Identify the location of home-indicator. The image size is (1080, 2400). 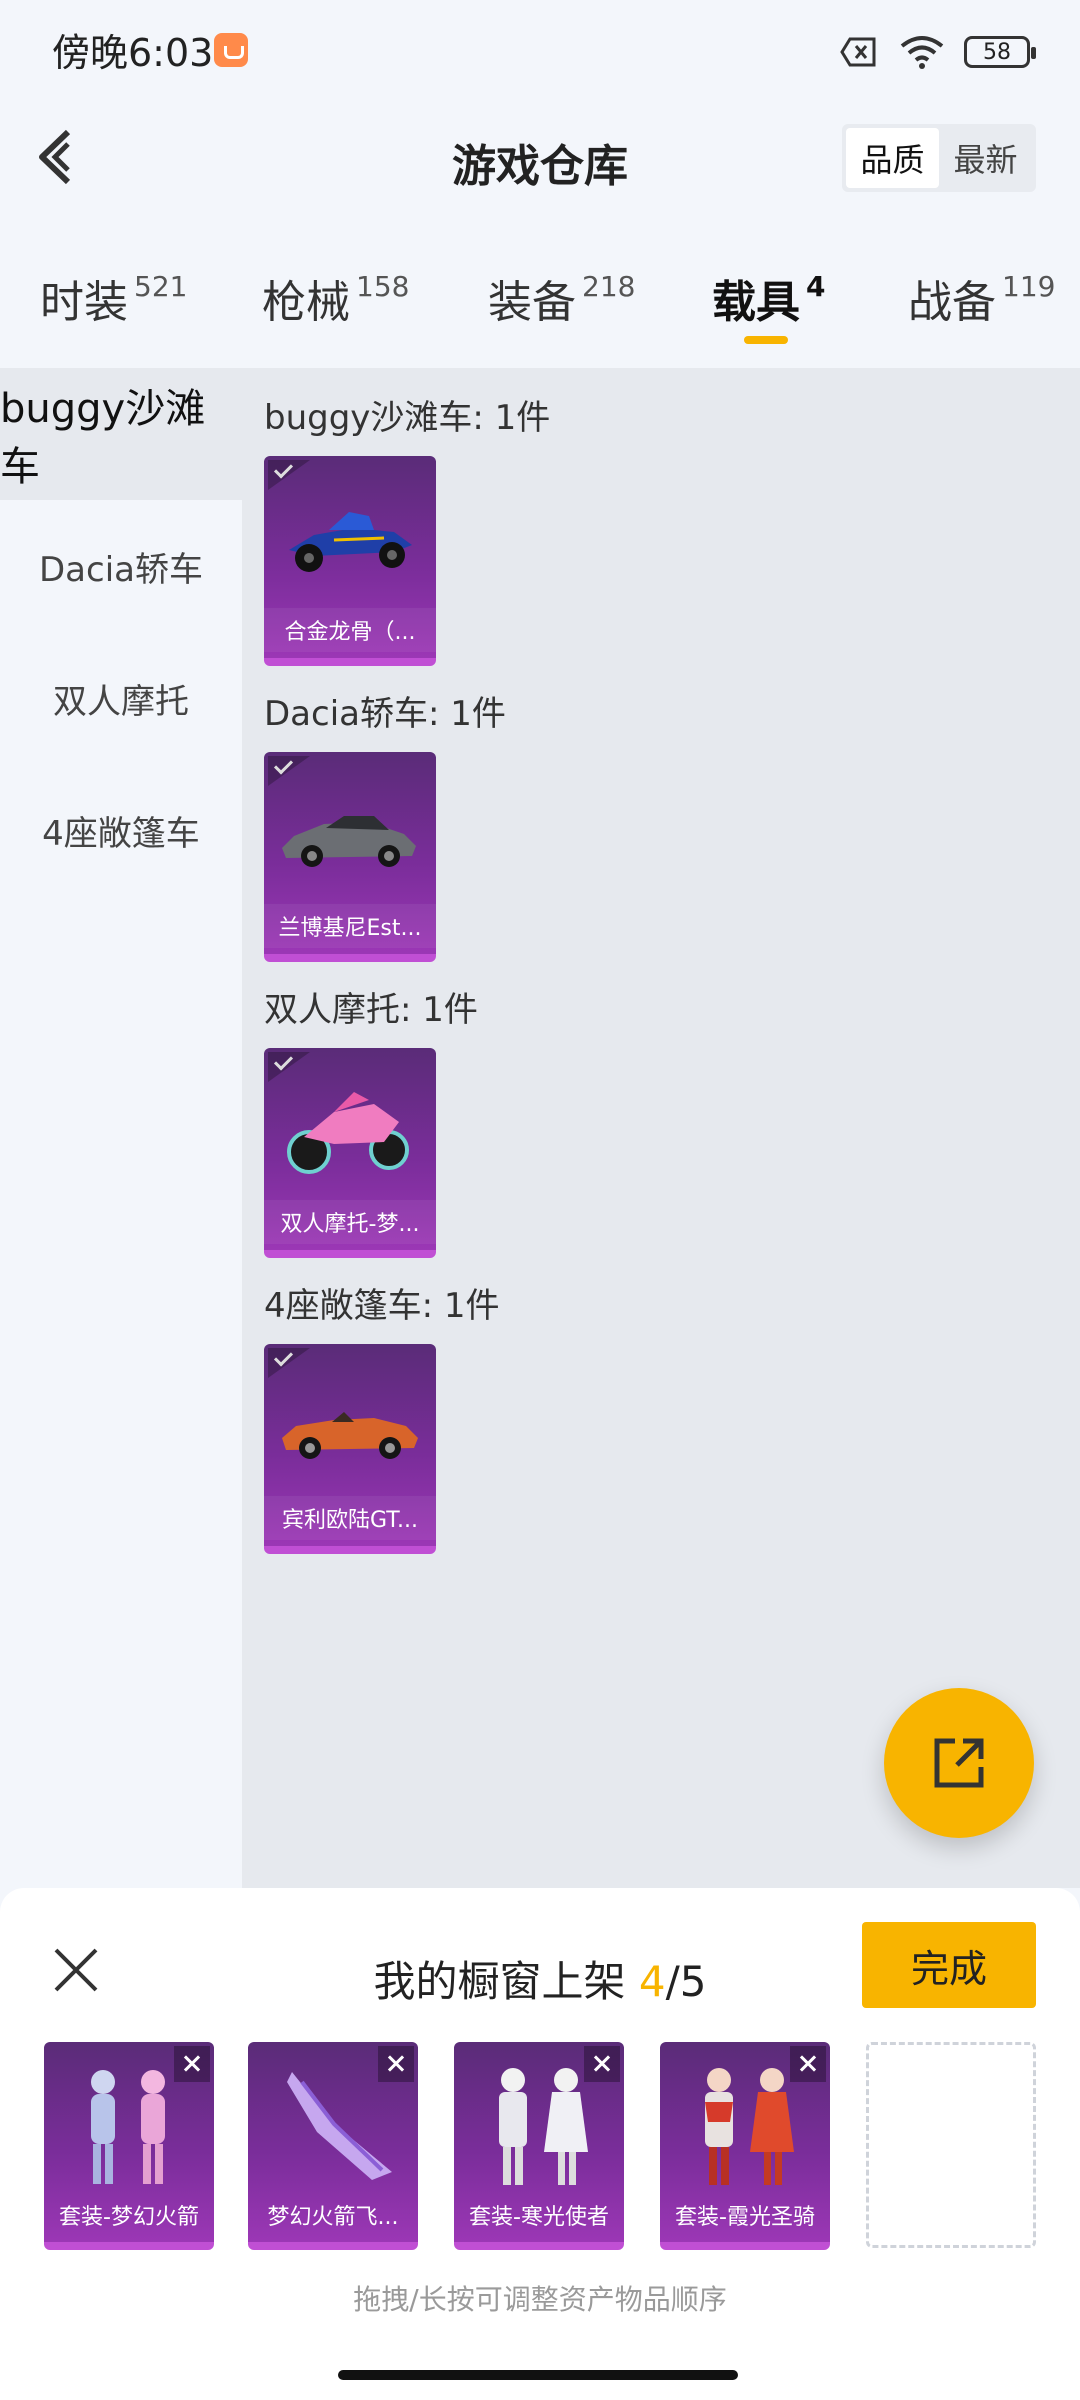
(538, 2375).